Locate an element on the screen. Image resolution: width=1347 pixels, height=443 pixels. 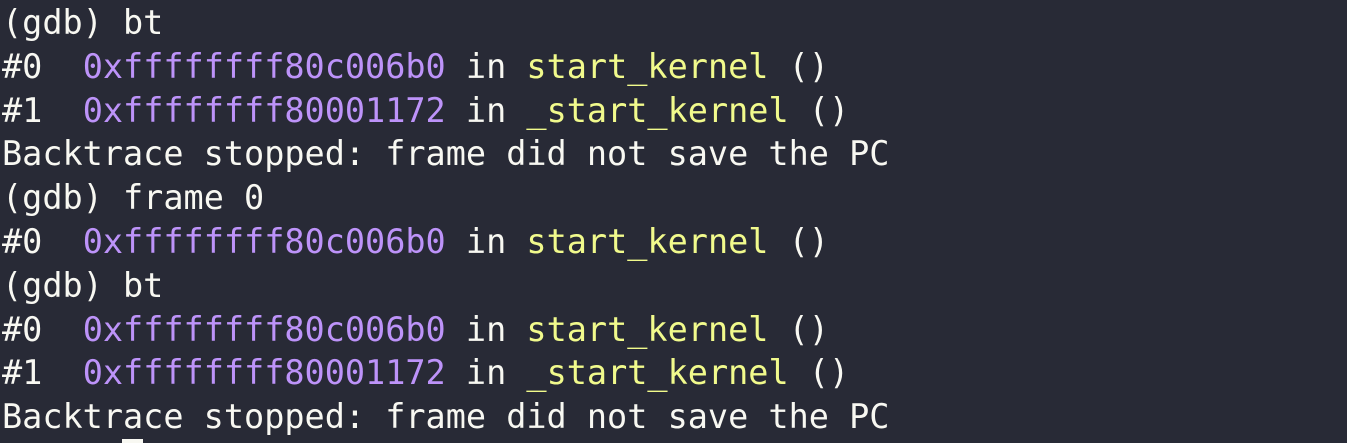
command-text: frame 0 is located at coordinates (194, 198).